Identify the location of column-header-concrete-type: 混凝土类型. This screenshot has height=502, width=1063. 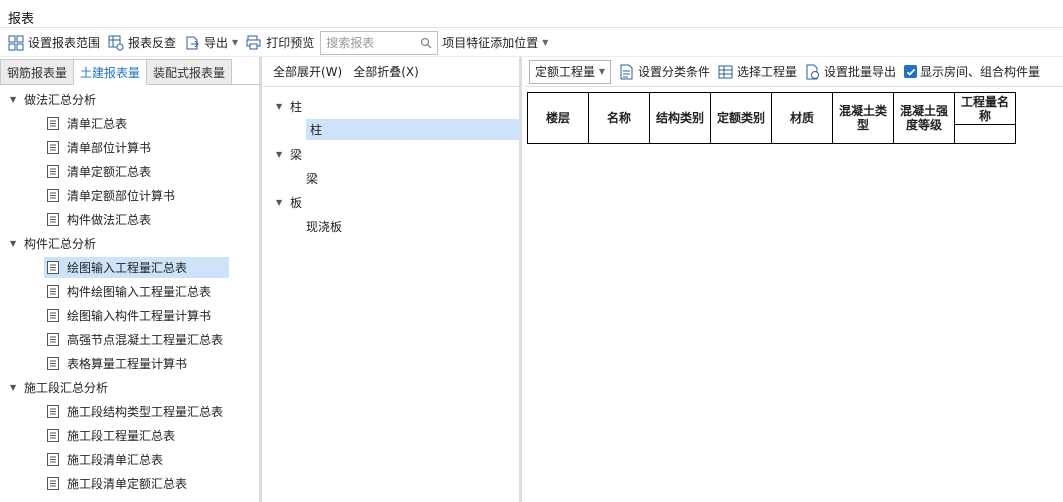
(863, 118).